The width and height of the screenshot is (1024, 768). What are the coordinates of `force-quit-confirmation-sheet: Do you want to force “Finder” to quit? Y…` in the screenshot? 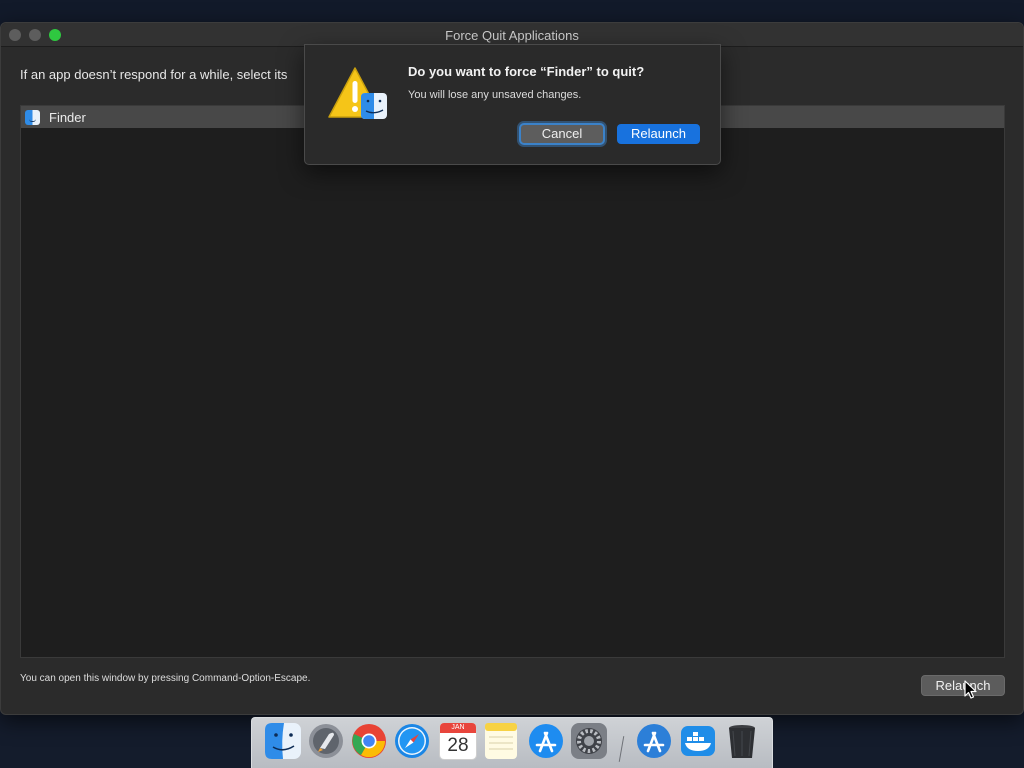 It's located at (512, 104).